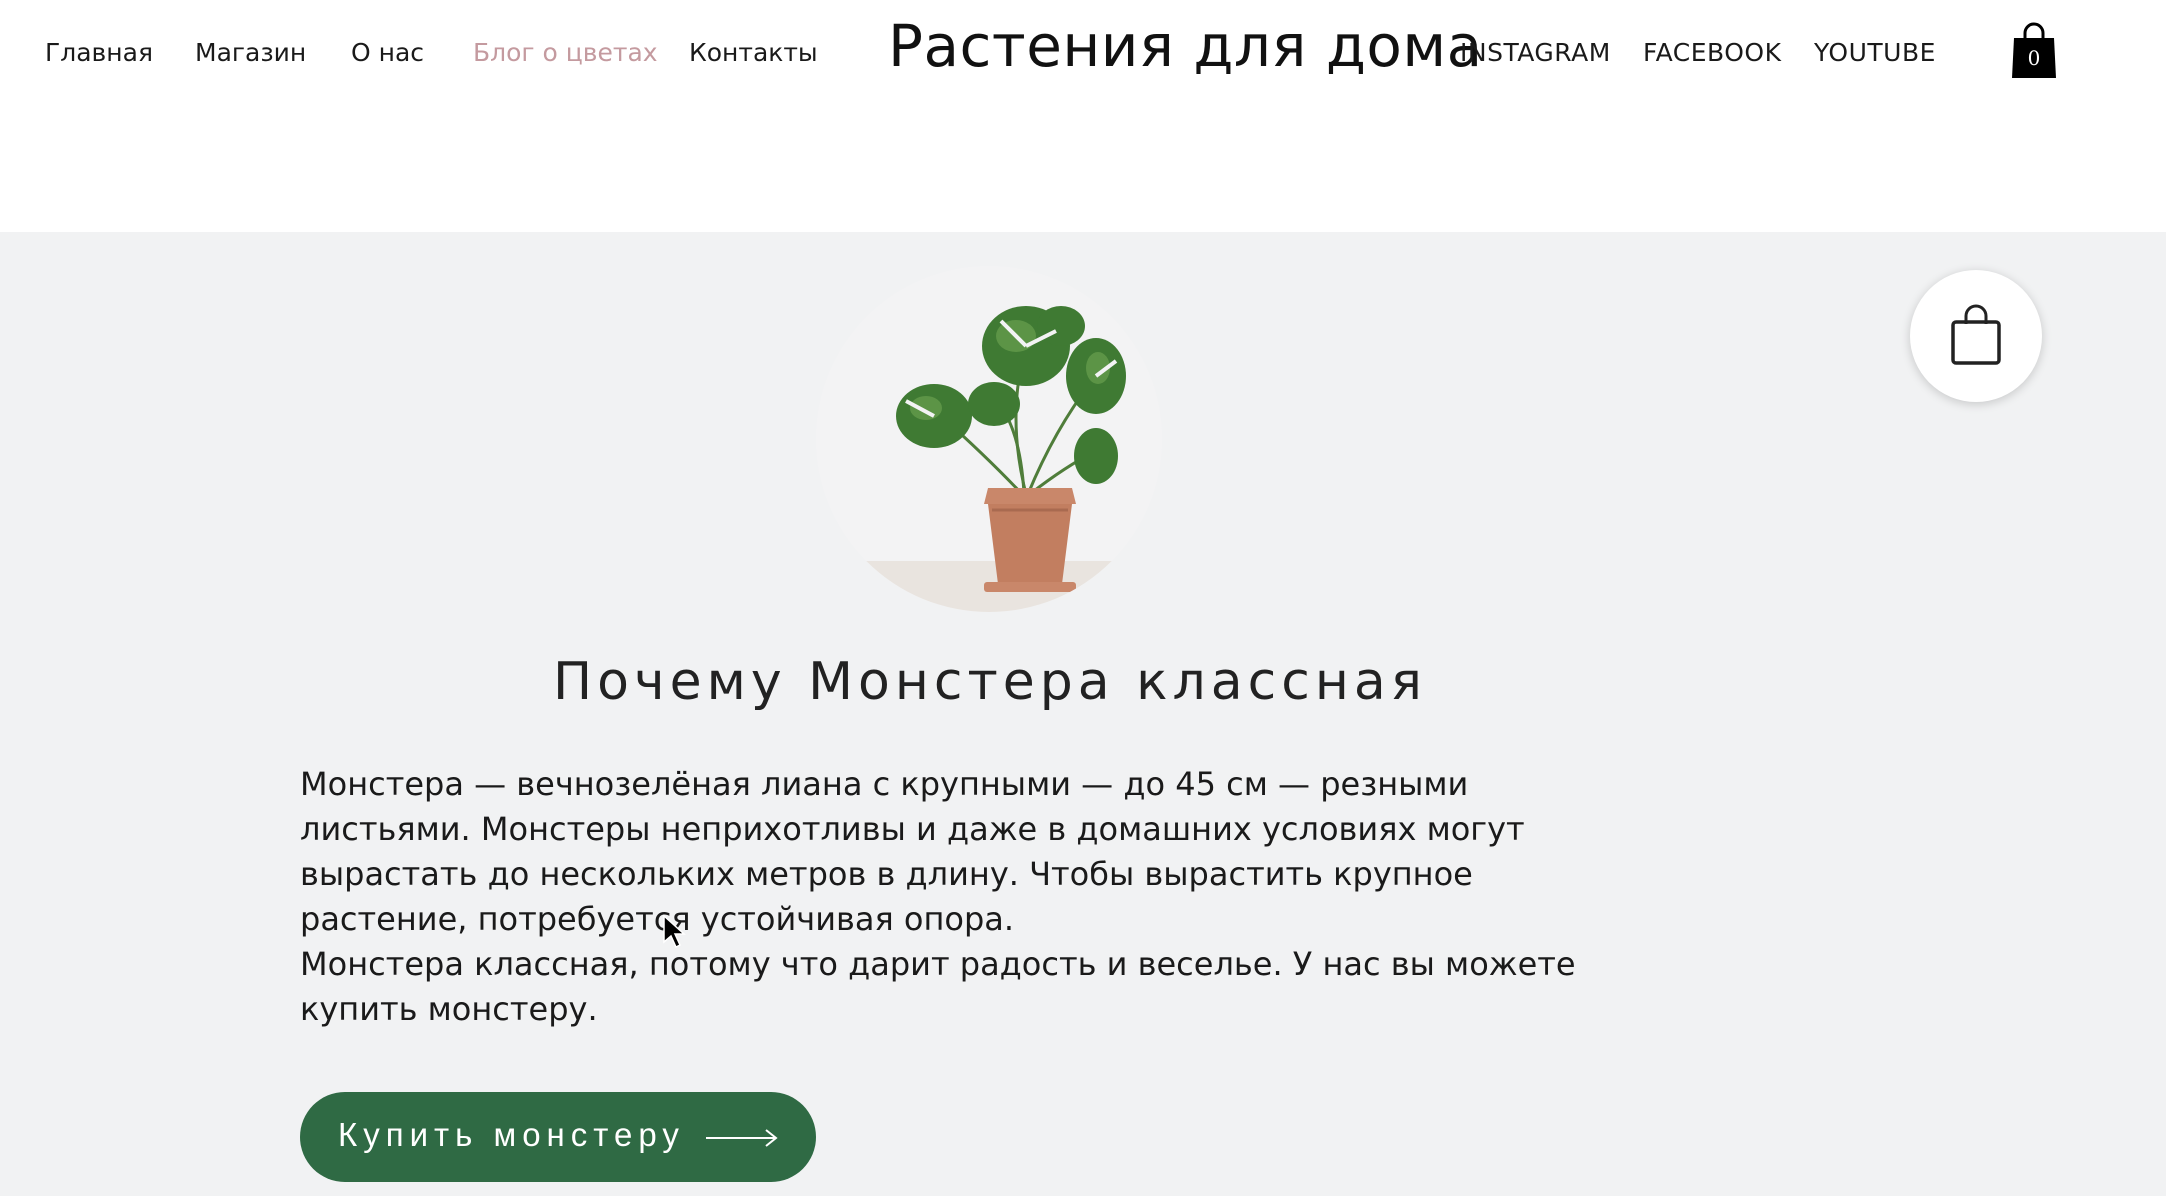  What do you see at coordinates (742, 1138) in the screenshot?
I see `arrow-right-icon` at bounding box center [742, 1138].